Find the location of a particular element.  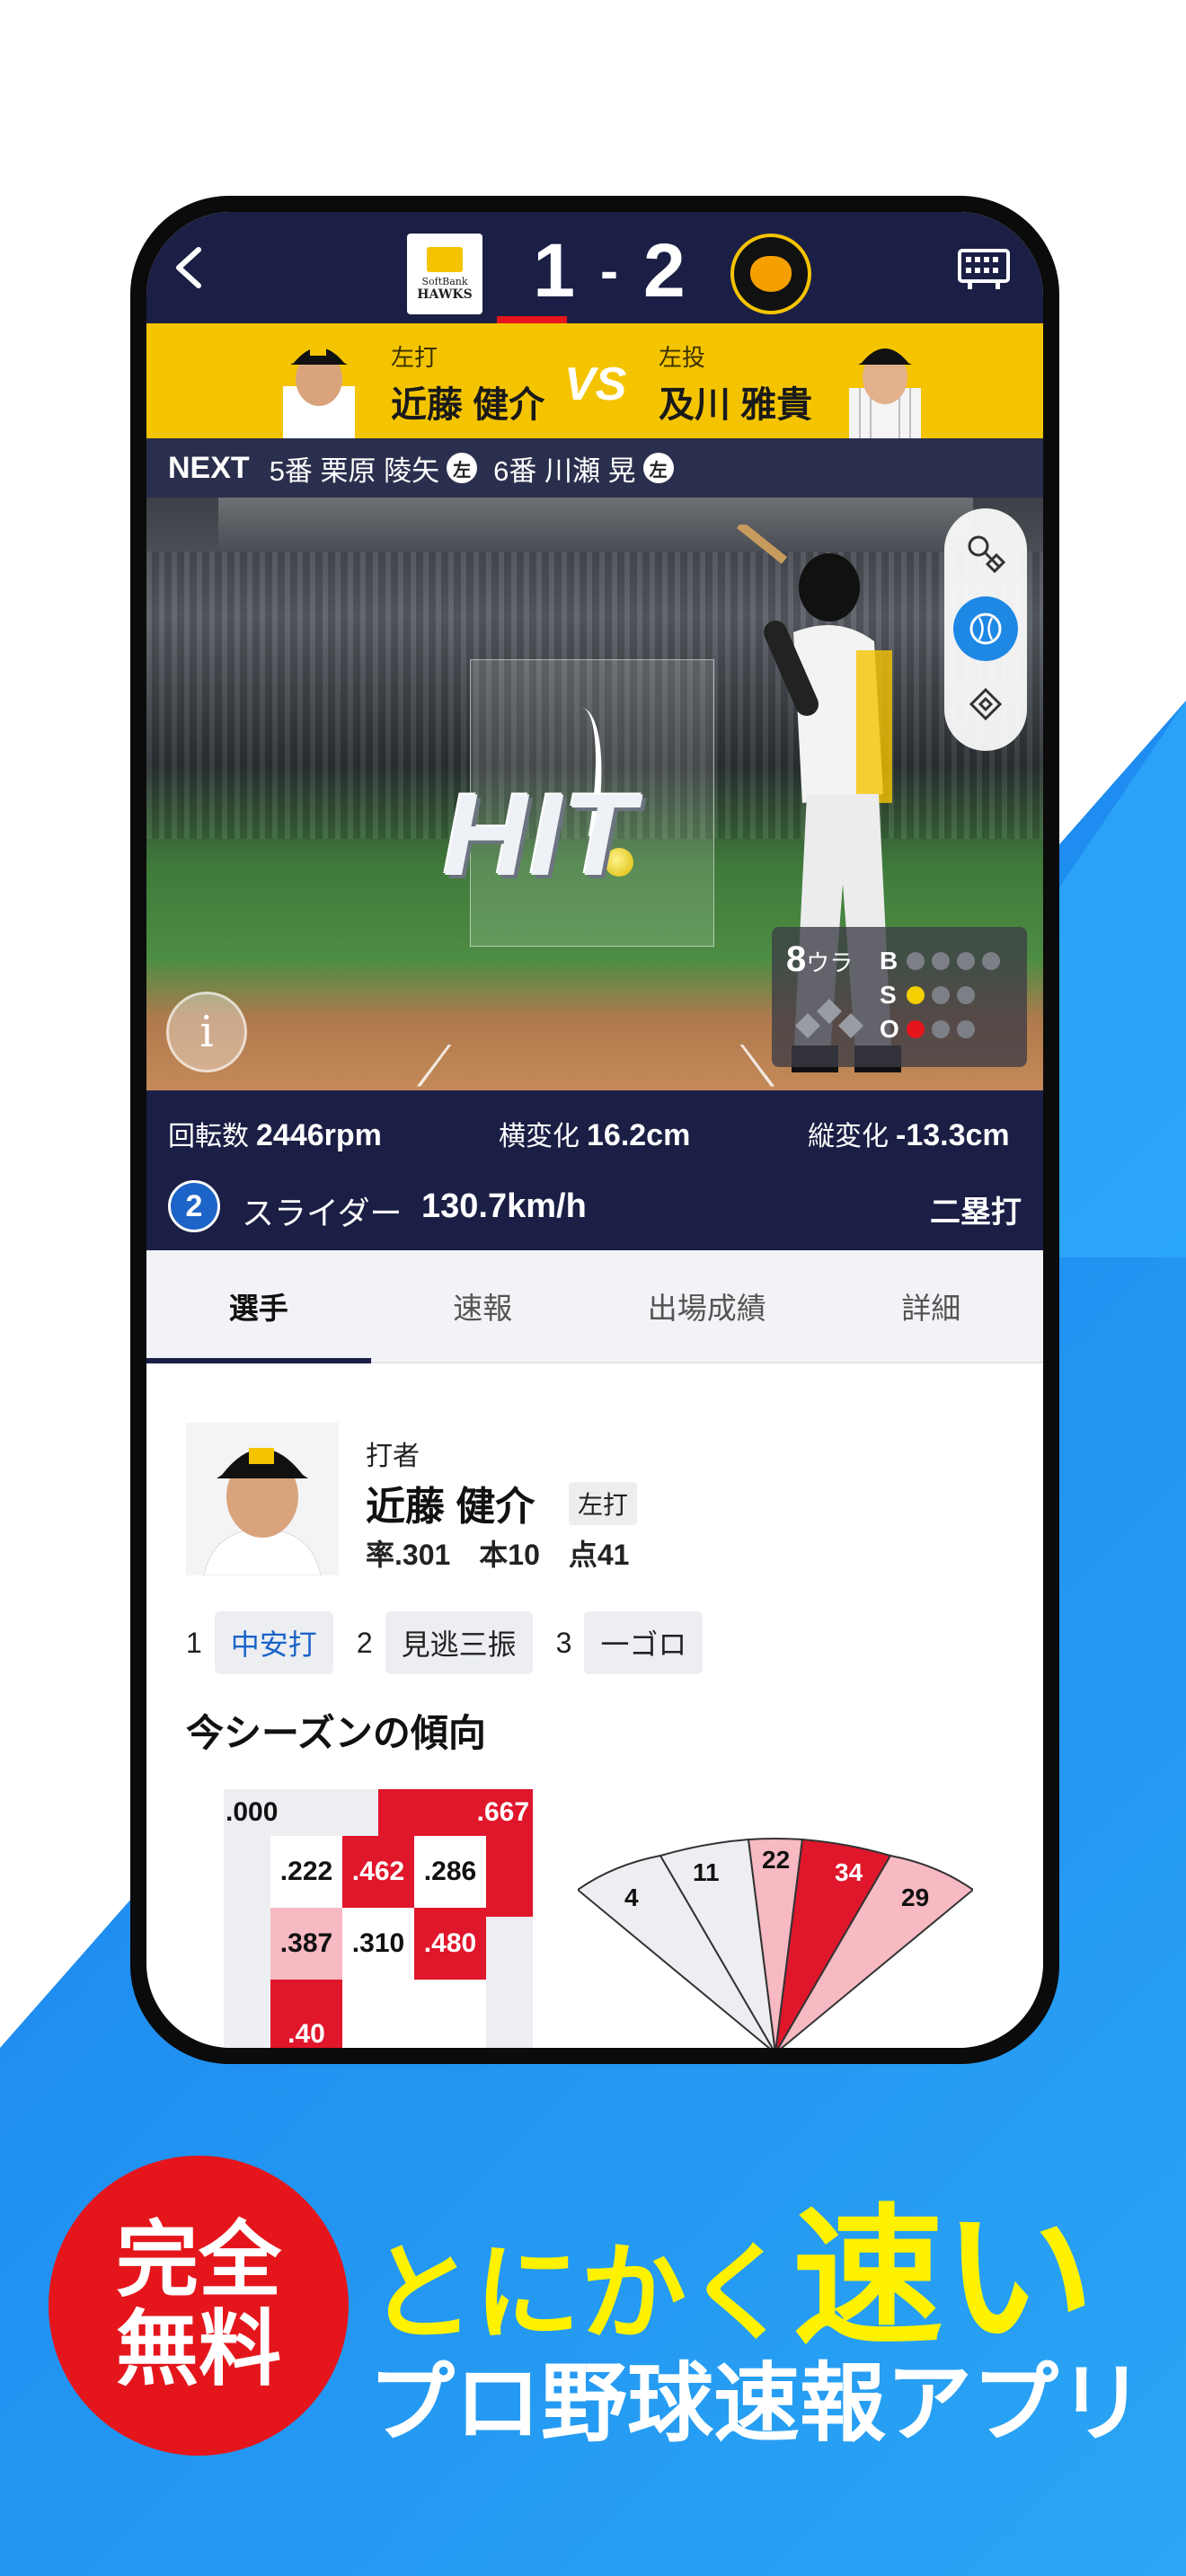

player-role: 打者 is located at coordinates (393, 1456).